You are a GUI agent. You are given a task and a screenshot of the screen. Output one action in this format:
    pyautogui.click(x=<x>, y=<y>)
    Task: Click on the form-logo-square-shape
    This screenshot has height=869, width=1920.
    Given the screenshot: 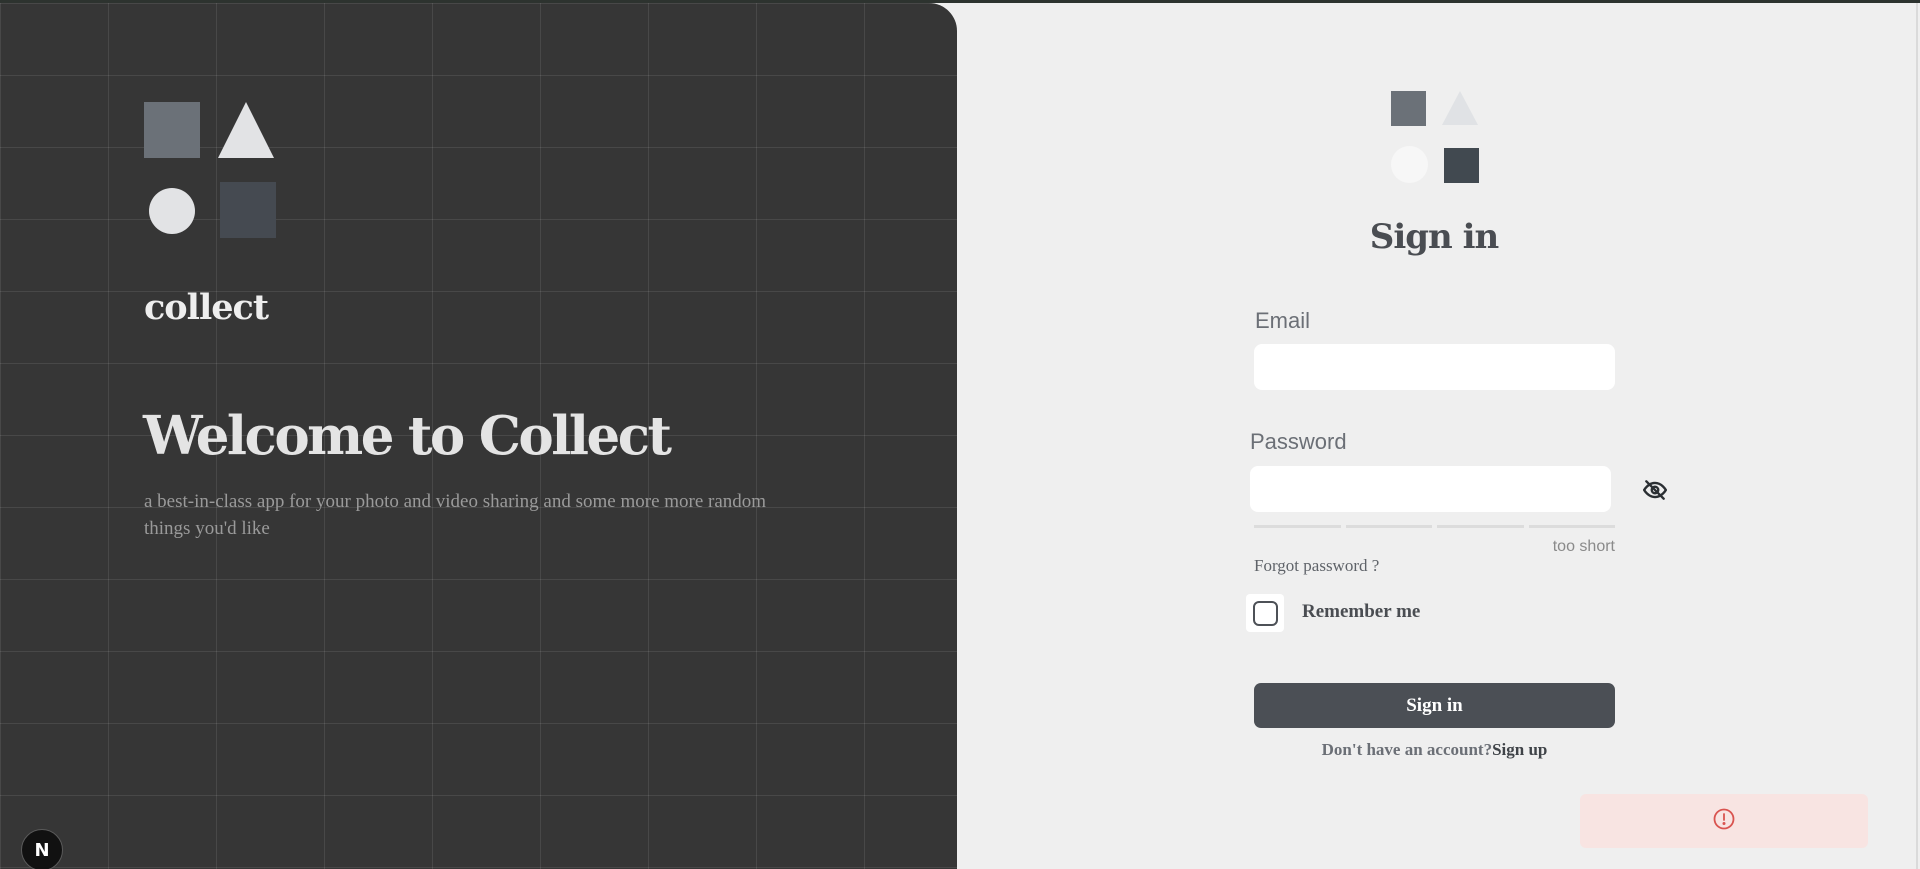 What is the action you would take?
    pyautogui.click(x=1408, y=108)
    